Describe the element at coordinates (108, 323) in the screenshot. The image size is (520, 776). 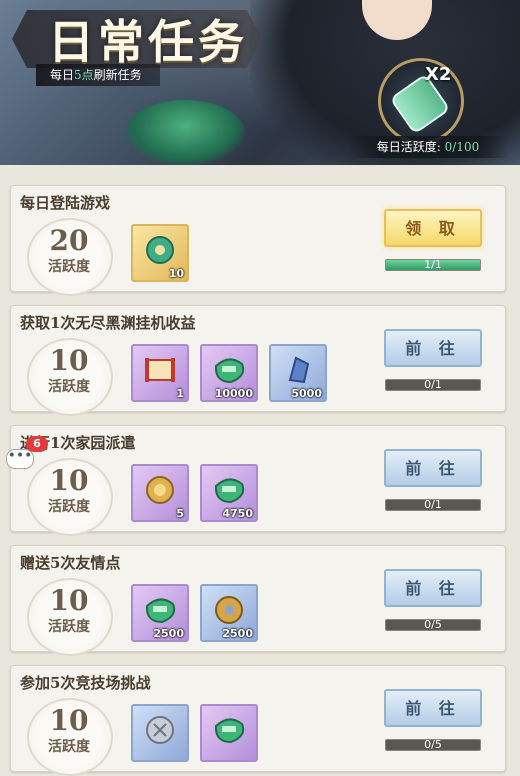
I see `task-title: 获取1次无尽黑渊挂机收益` at that location.